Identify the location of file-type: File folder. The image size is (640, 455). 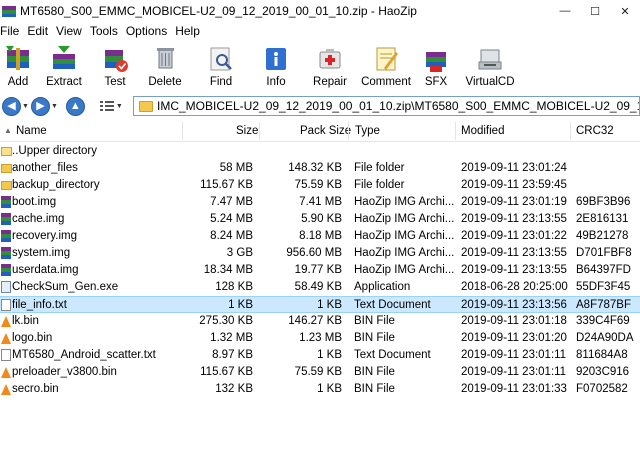
(379, 168).